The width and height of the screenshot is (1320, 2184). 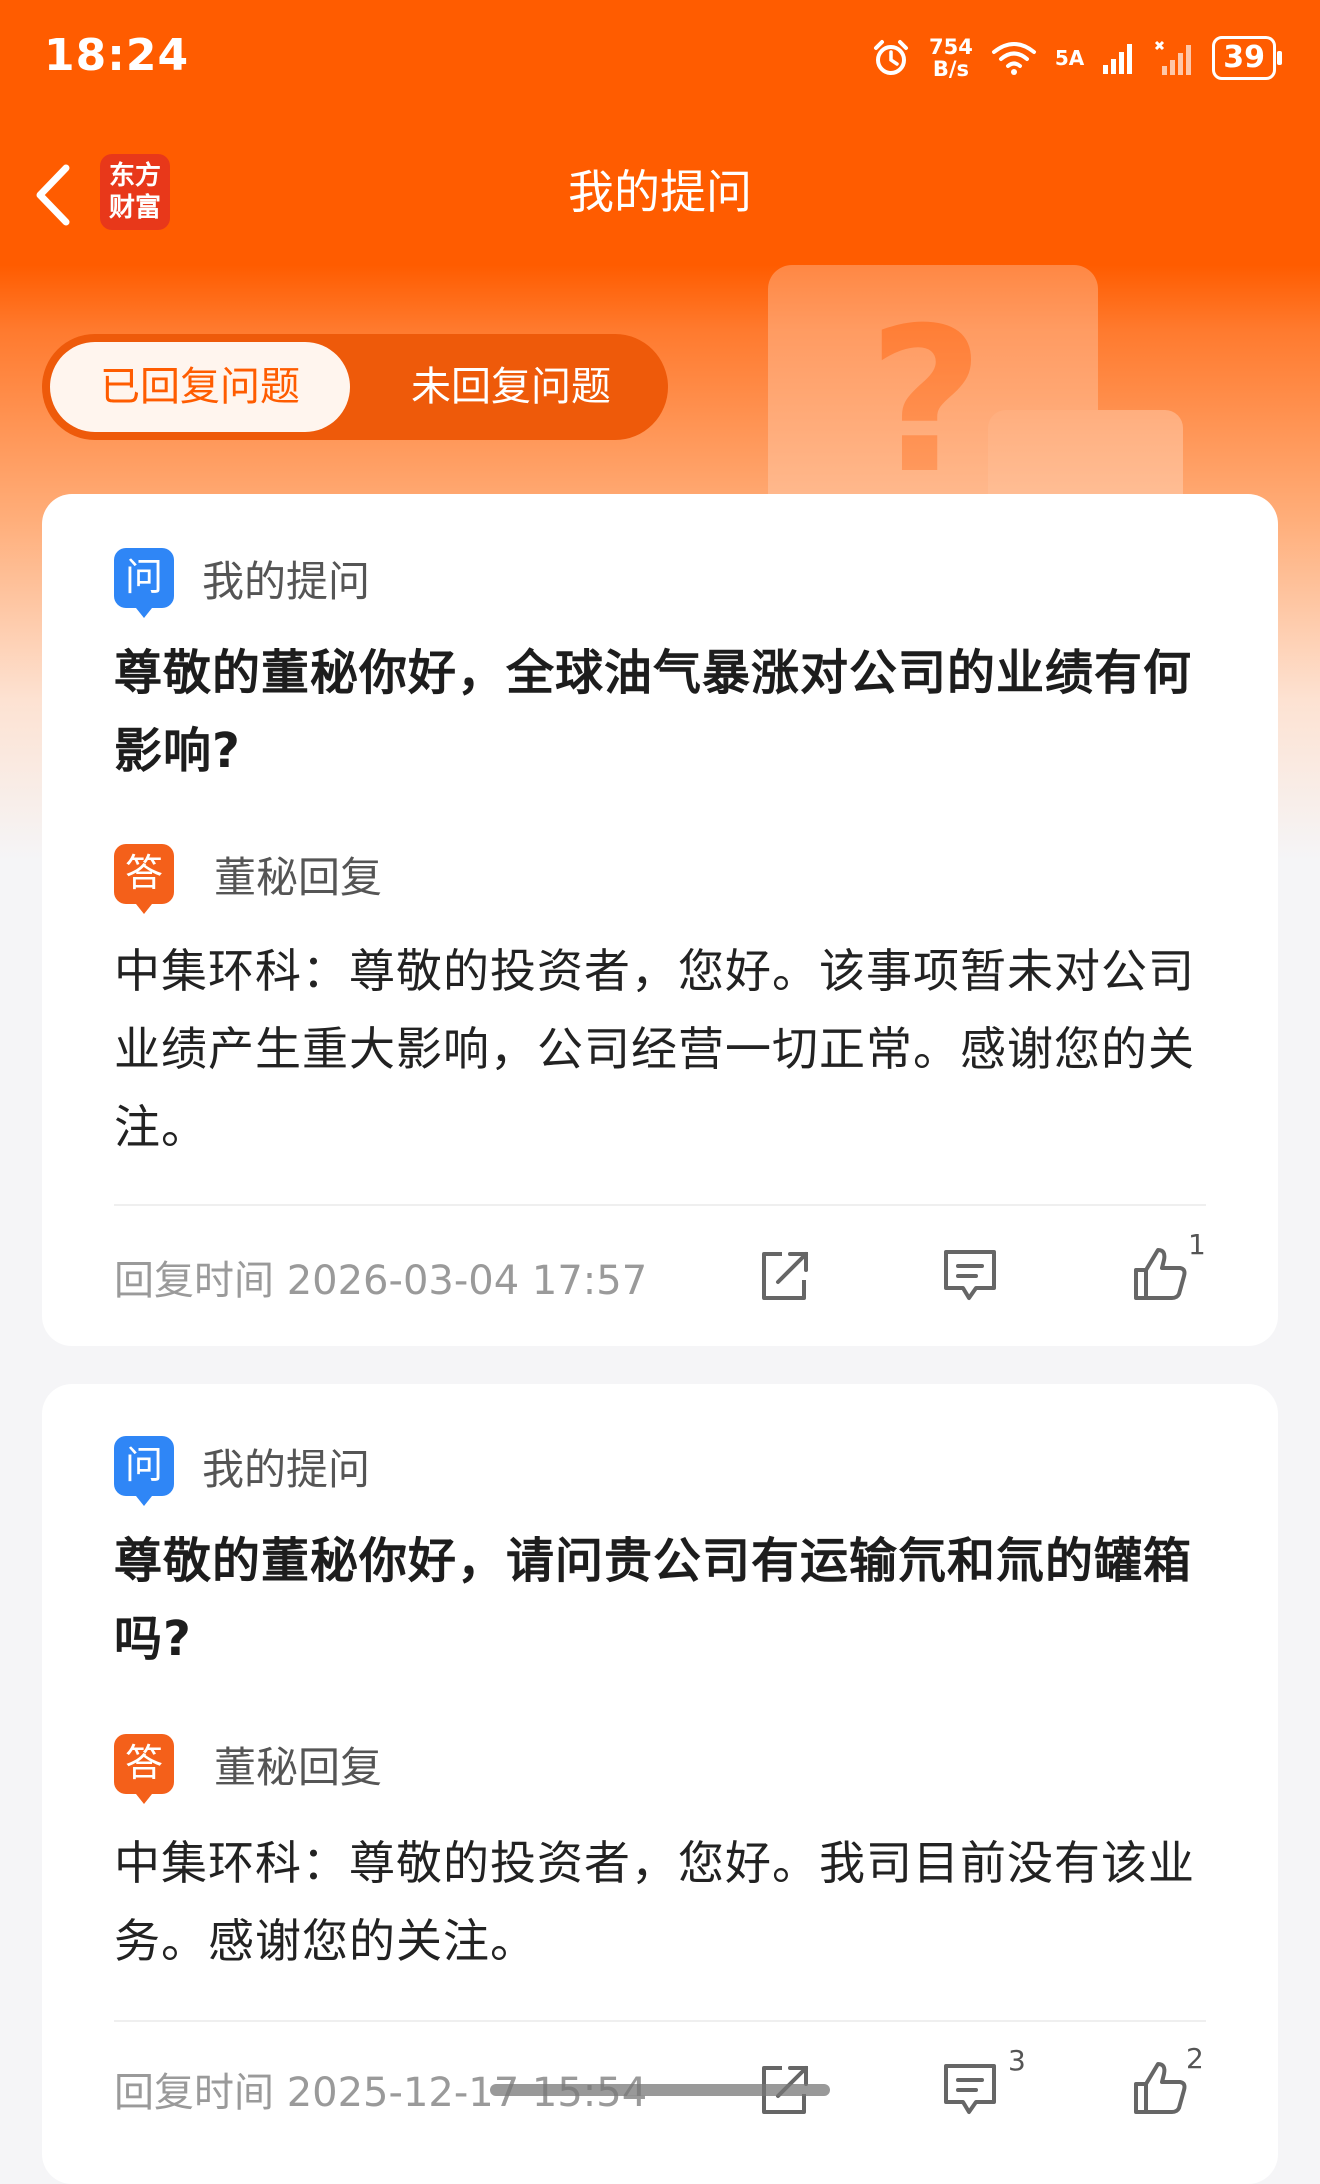 I want to click on answer-text: 中集环科：尊敬的投资者，您好。我司目前没有该业务。感谢您的关注。, so click(x=654, y=1902).